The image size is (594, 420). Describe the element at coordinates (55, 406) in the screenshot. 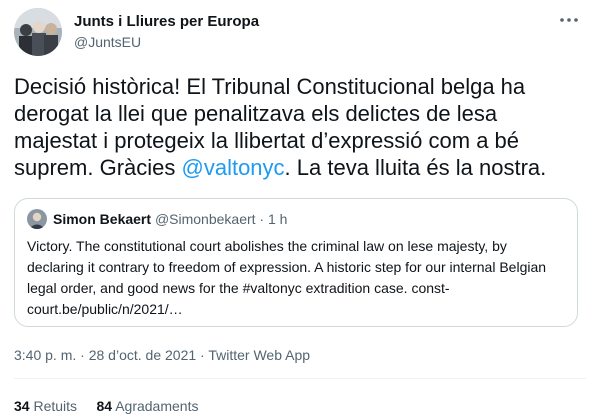

I see `retweets-label: Retuits` at that location.